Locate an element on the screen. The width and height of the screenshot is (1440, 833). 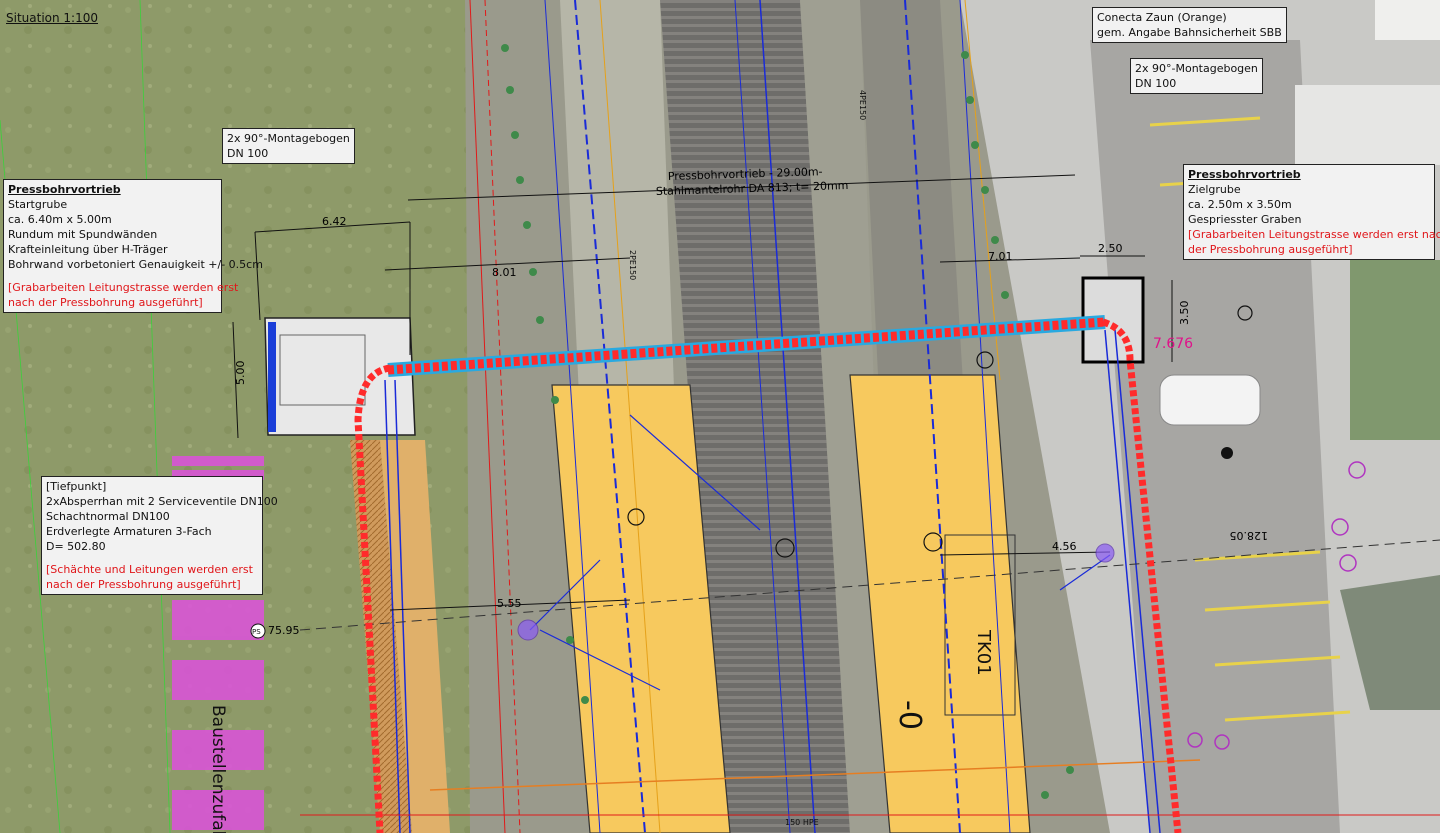
dim-3-50: 3.50 is located at coordinates (1184, 313).